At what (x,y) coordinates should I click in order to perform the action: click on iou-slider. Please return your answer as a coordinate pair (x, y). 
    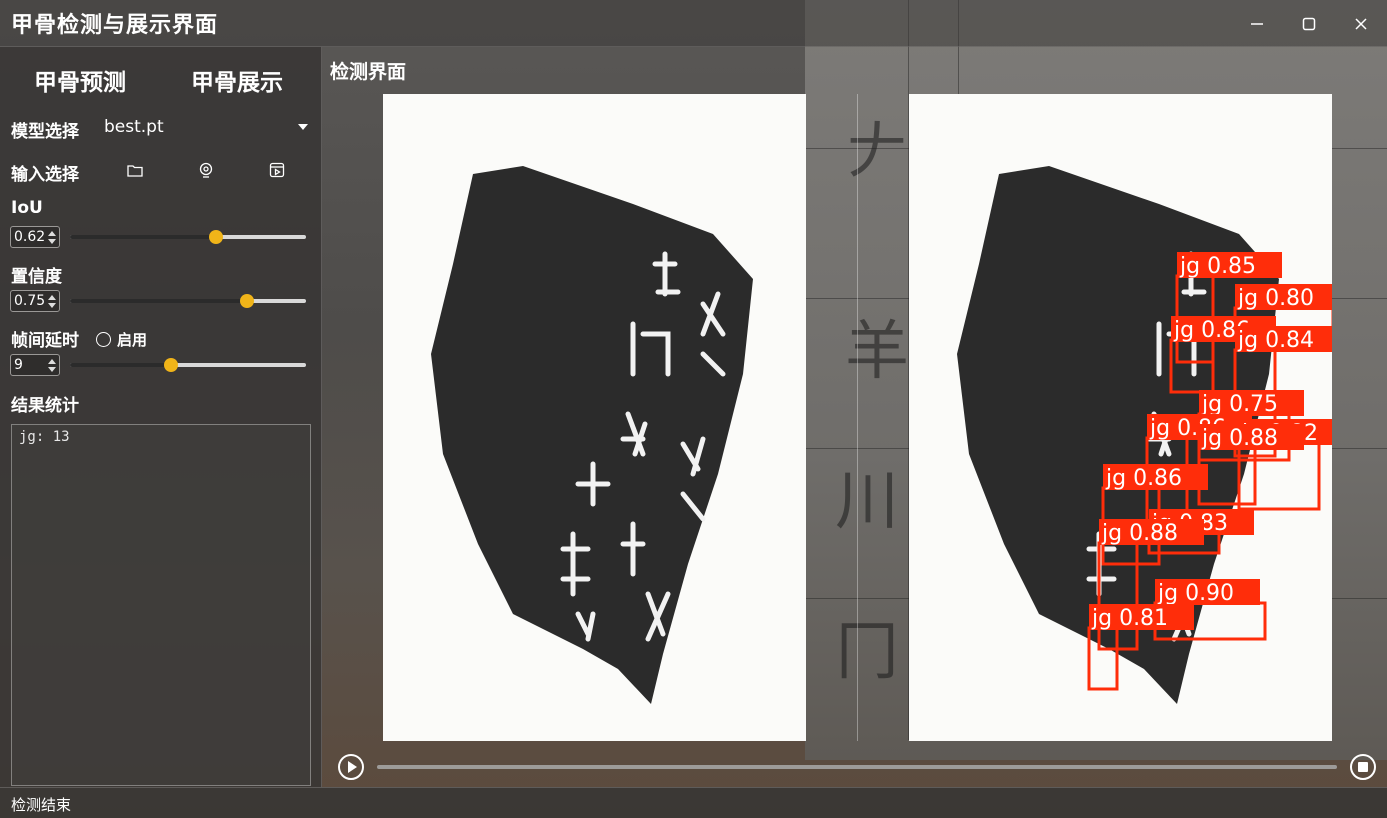
    Looking at the image, I should click on (188, 237).